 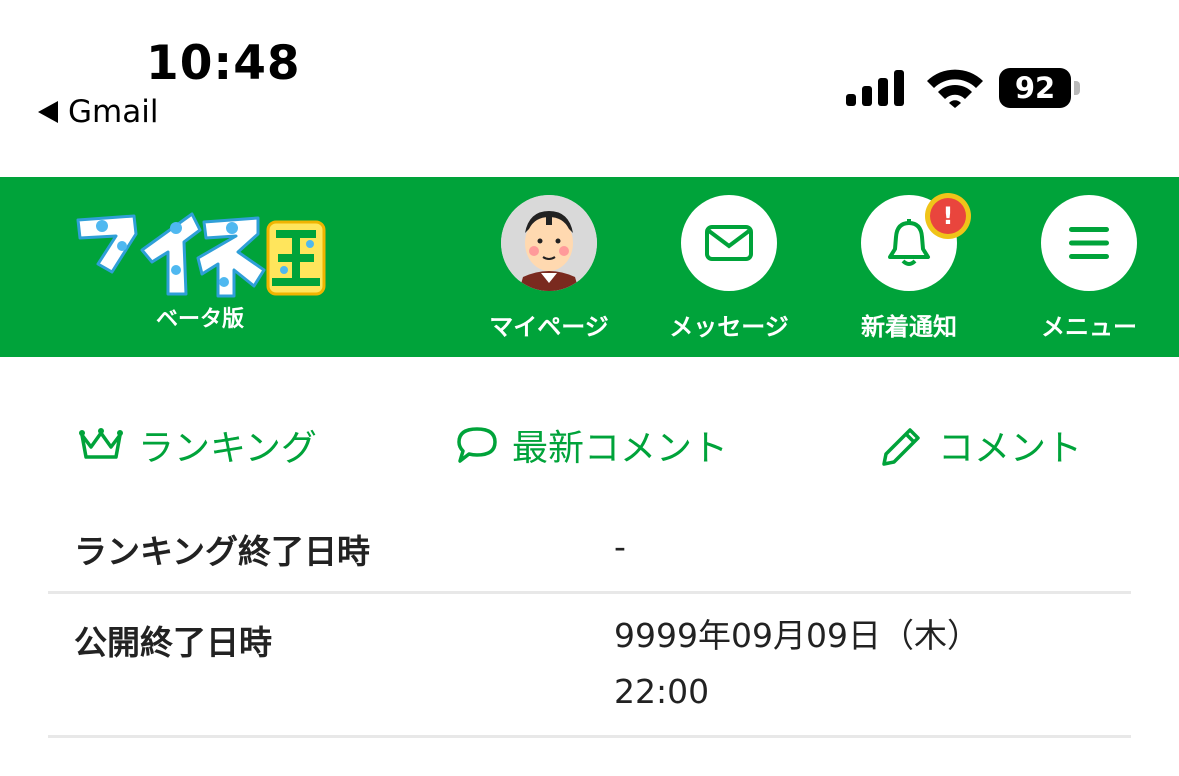 What do you see at coordinates (620, 448) in the screenshot?
I see `tab-latest-comments-label: 最新コメント` at bounding box center [620, 448].